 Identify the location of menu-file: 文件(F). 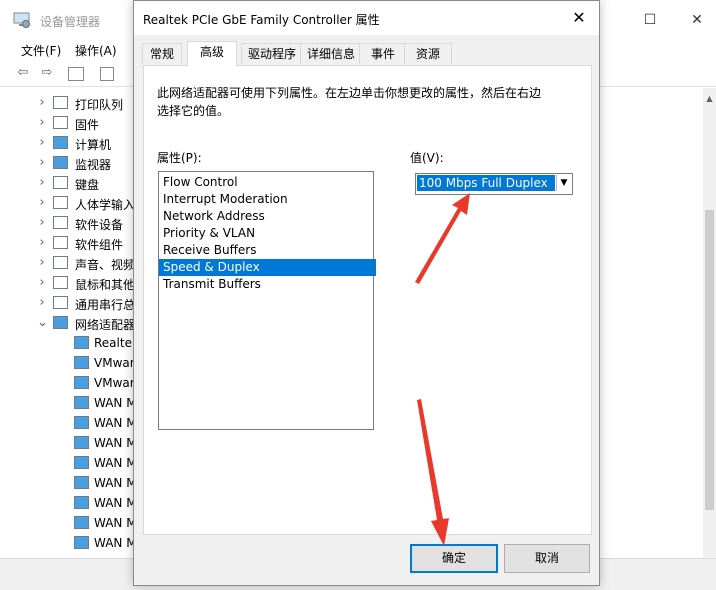
(41, 50).